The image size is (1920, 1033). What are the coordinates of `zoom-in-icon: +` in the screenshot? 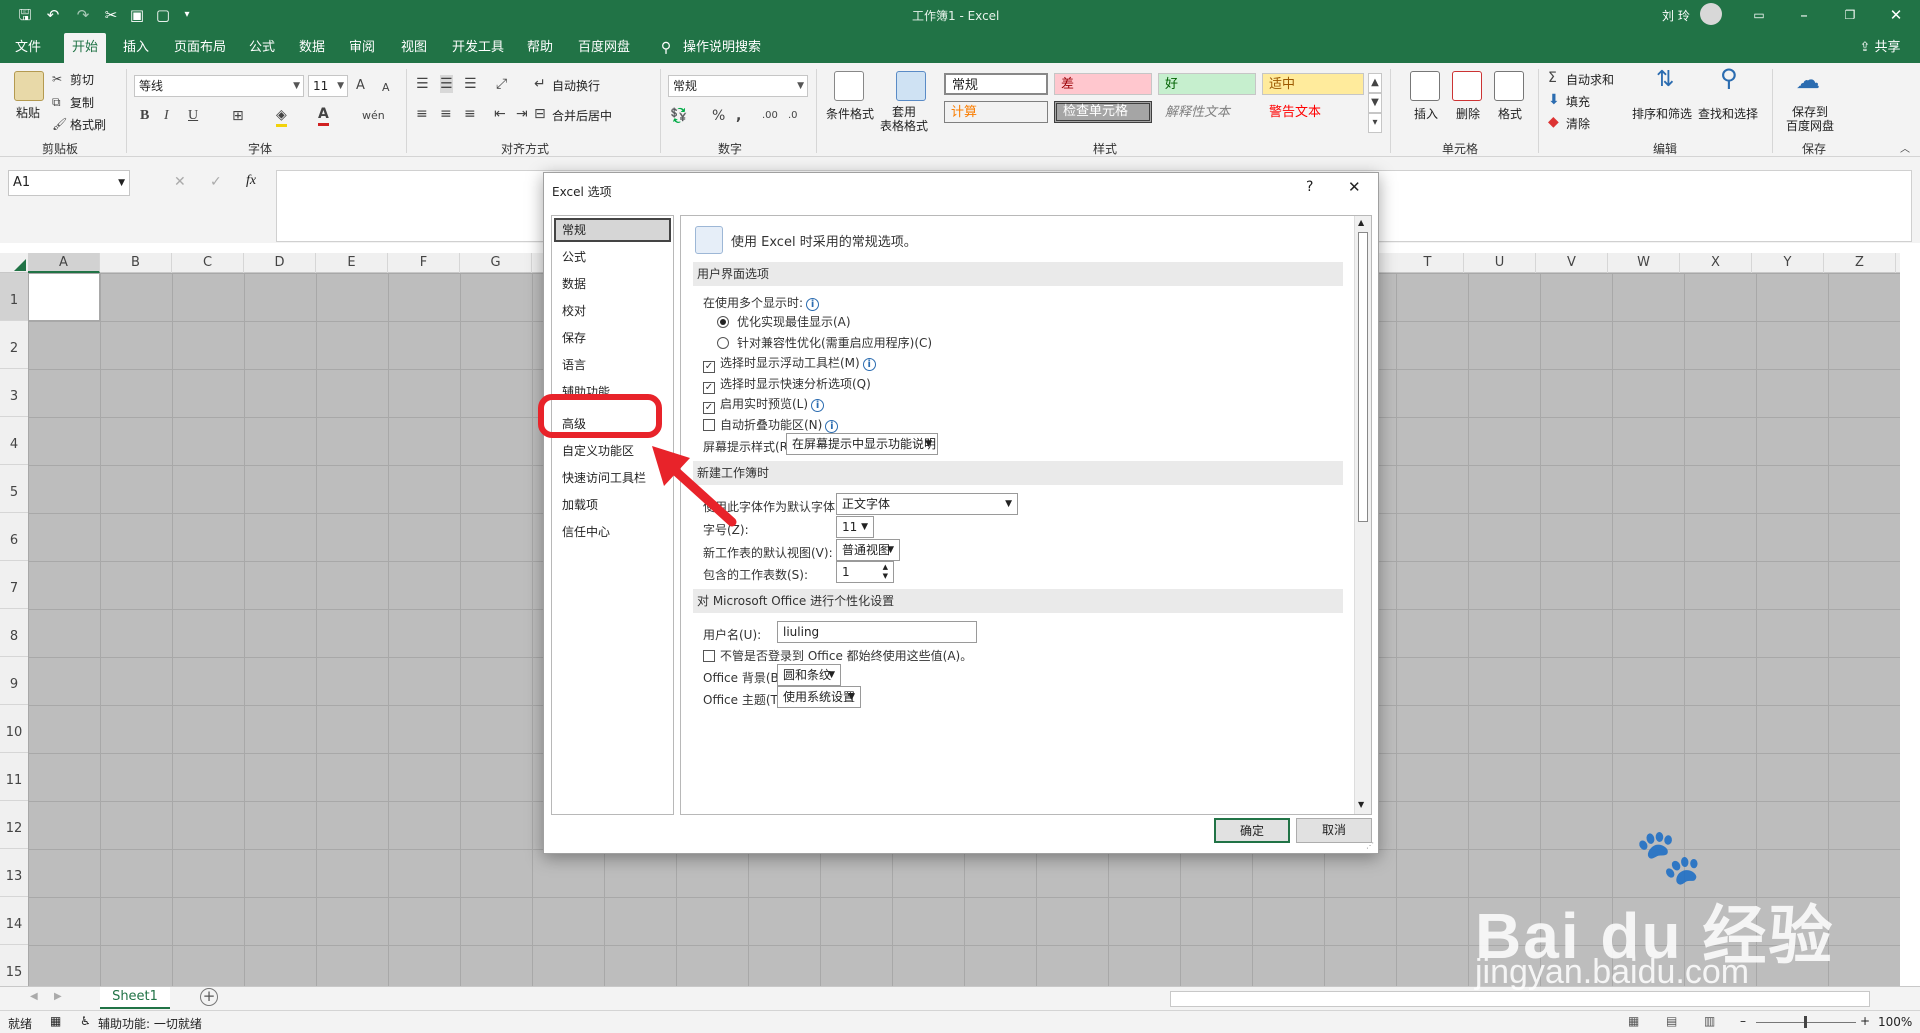 It's located at (1865, 1021).